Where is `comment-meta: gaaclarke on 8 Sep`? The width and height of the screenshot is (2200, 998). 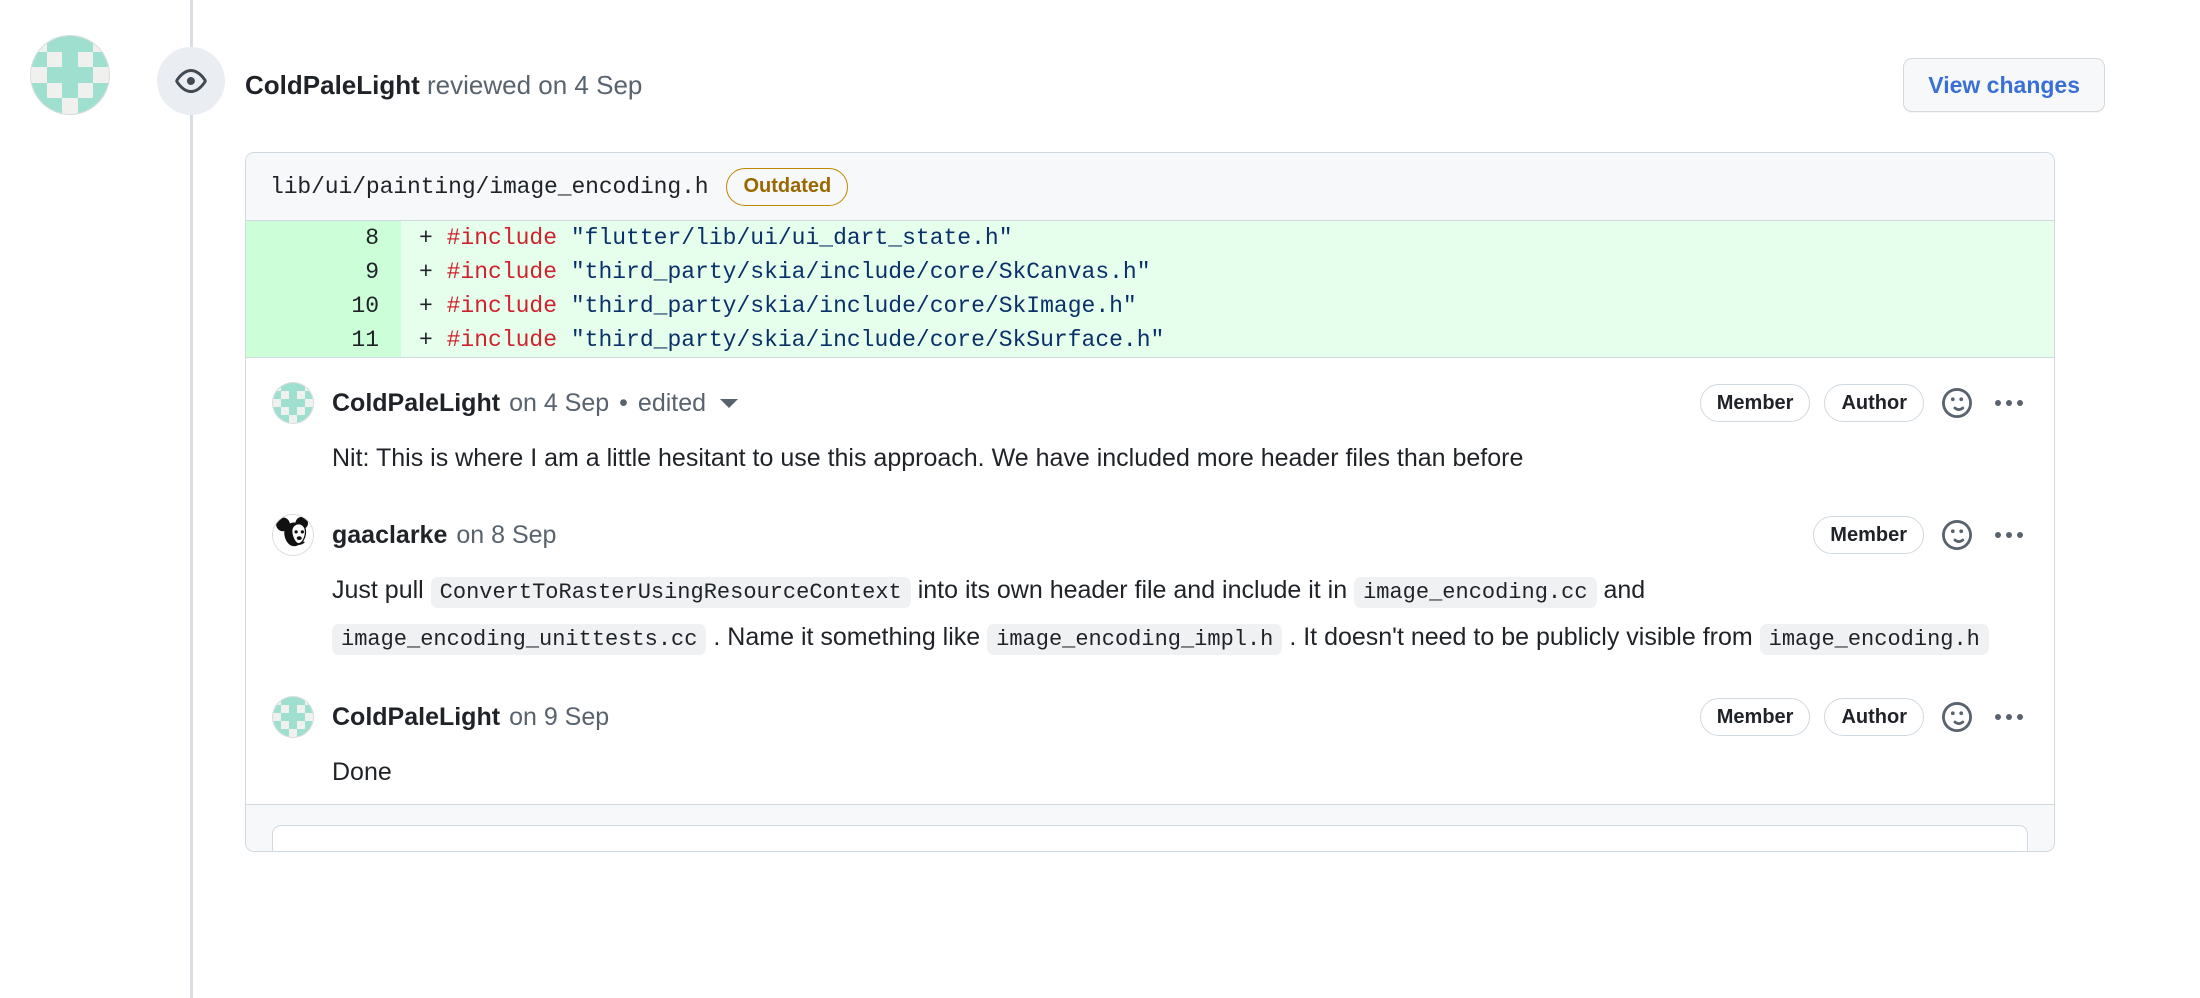 comment-meta: gaaclarke on 8 Sep is located at coordinates (444, 535).